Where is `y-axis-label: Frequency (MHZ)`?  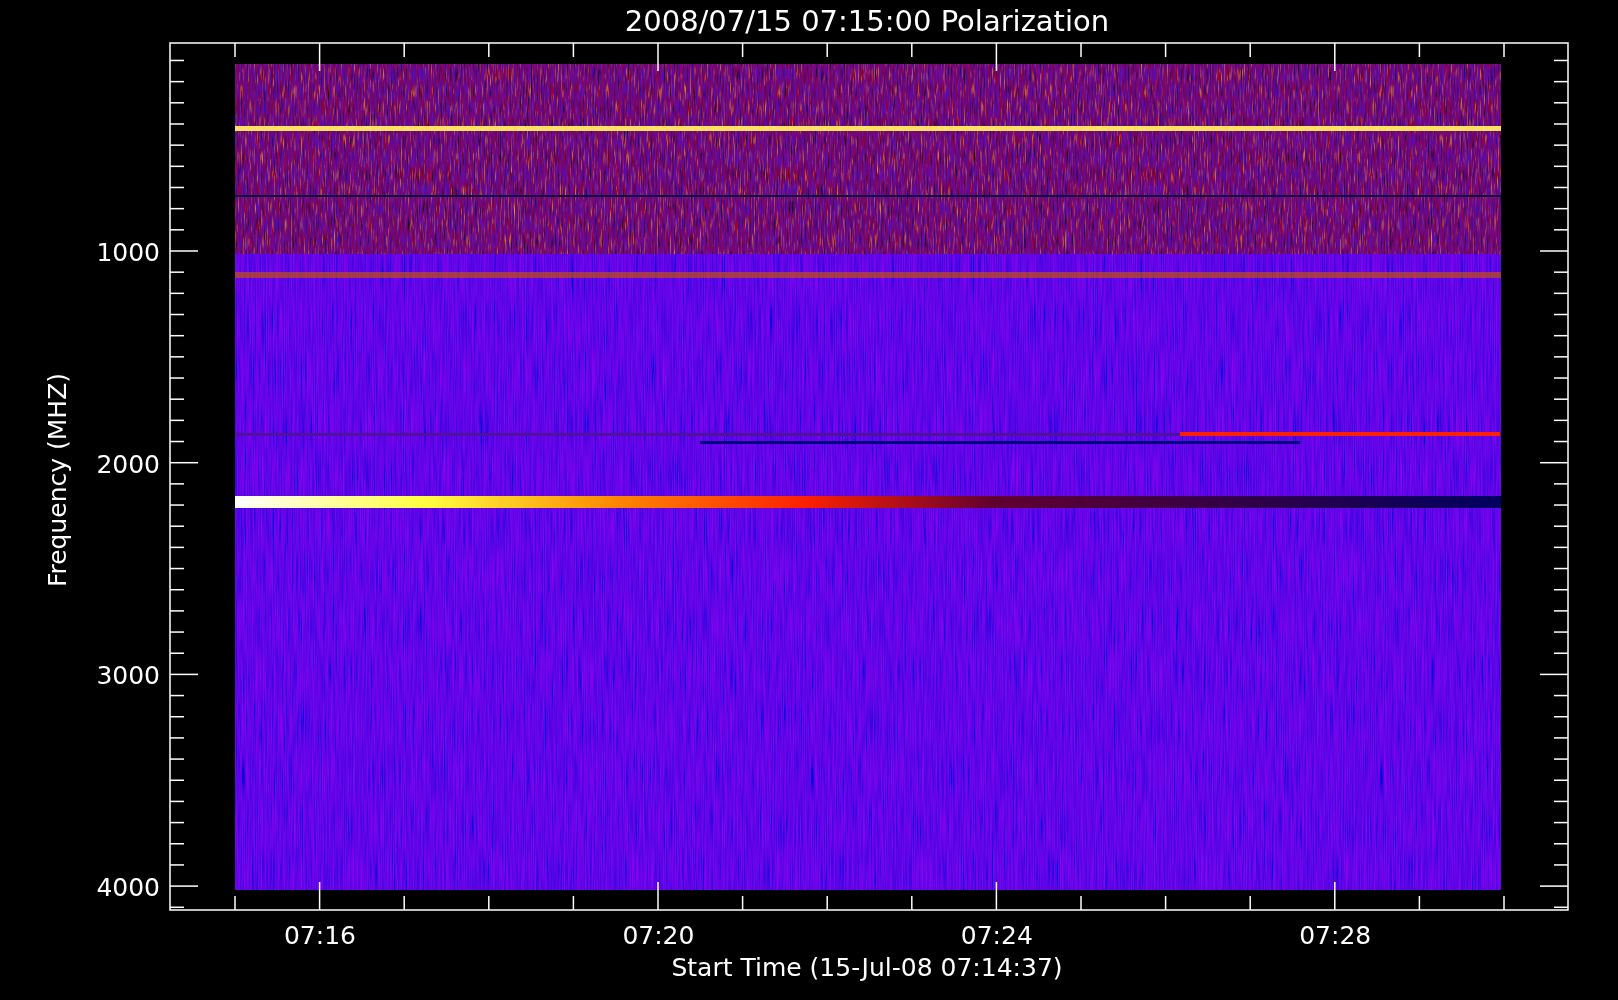 y-axis-label: Frequency (MHZ) is located at coordinates (57, 480).